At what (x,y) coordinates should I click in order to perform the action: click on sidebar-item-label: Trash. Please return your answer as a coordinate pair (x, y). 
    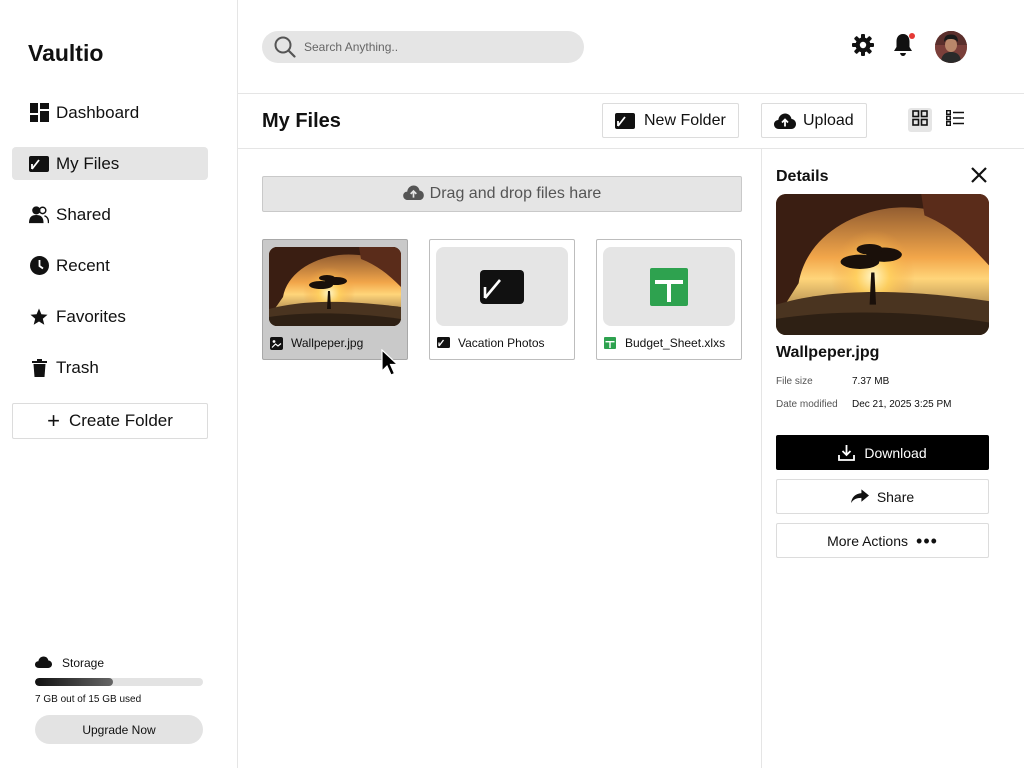
    Looking at the image, I should click on (77, 367).